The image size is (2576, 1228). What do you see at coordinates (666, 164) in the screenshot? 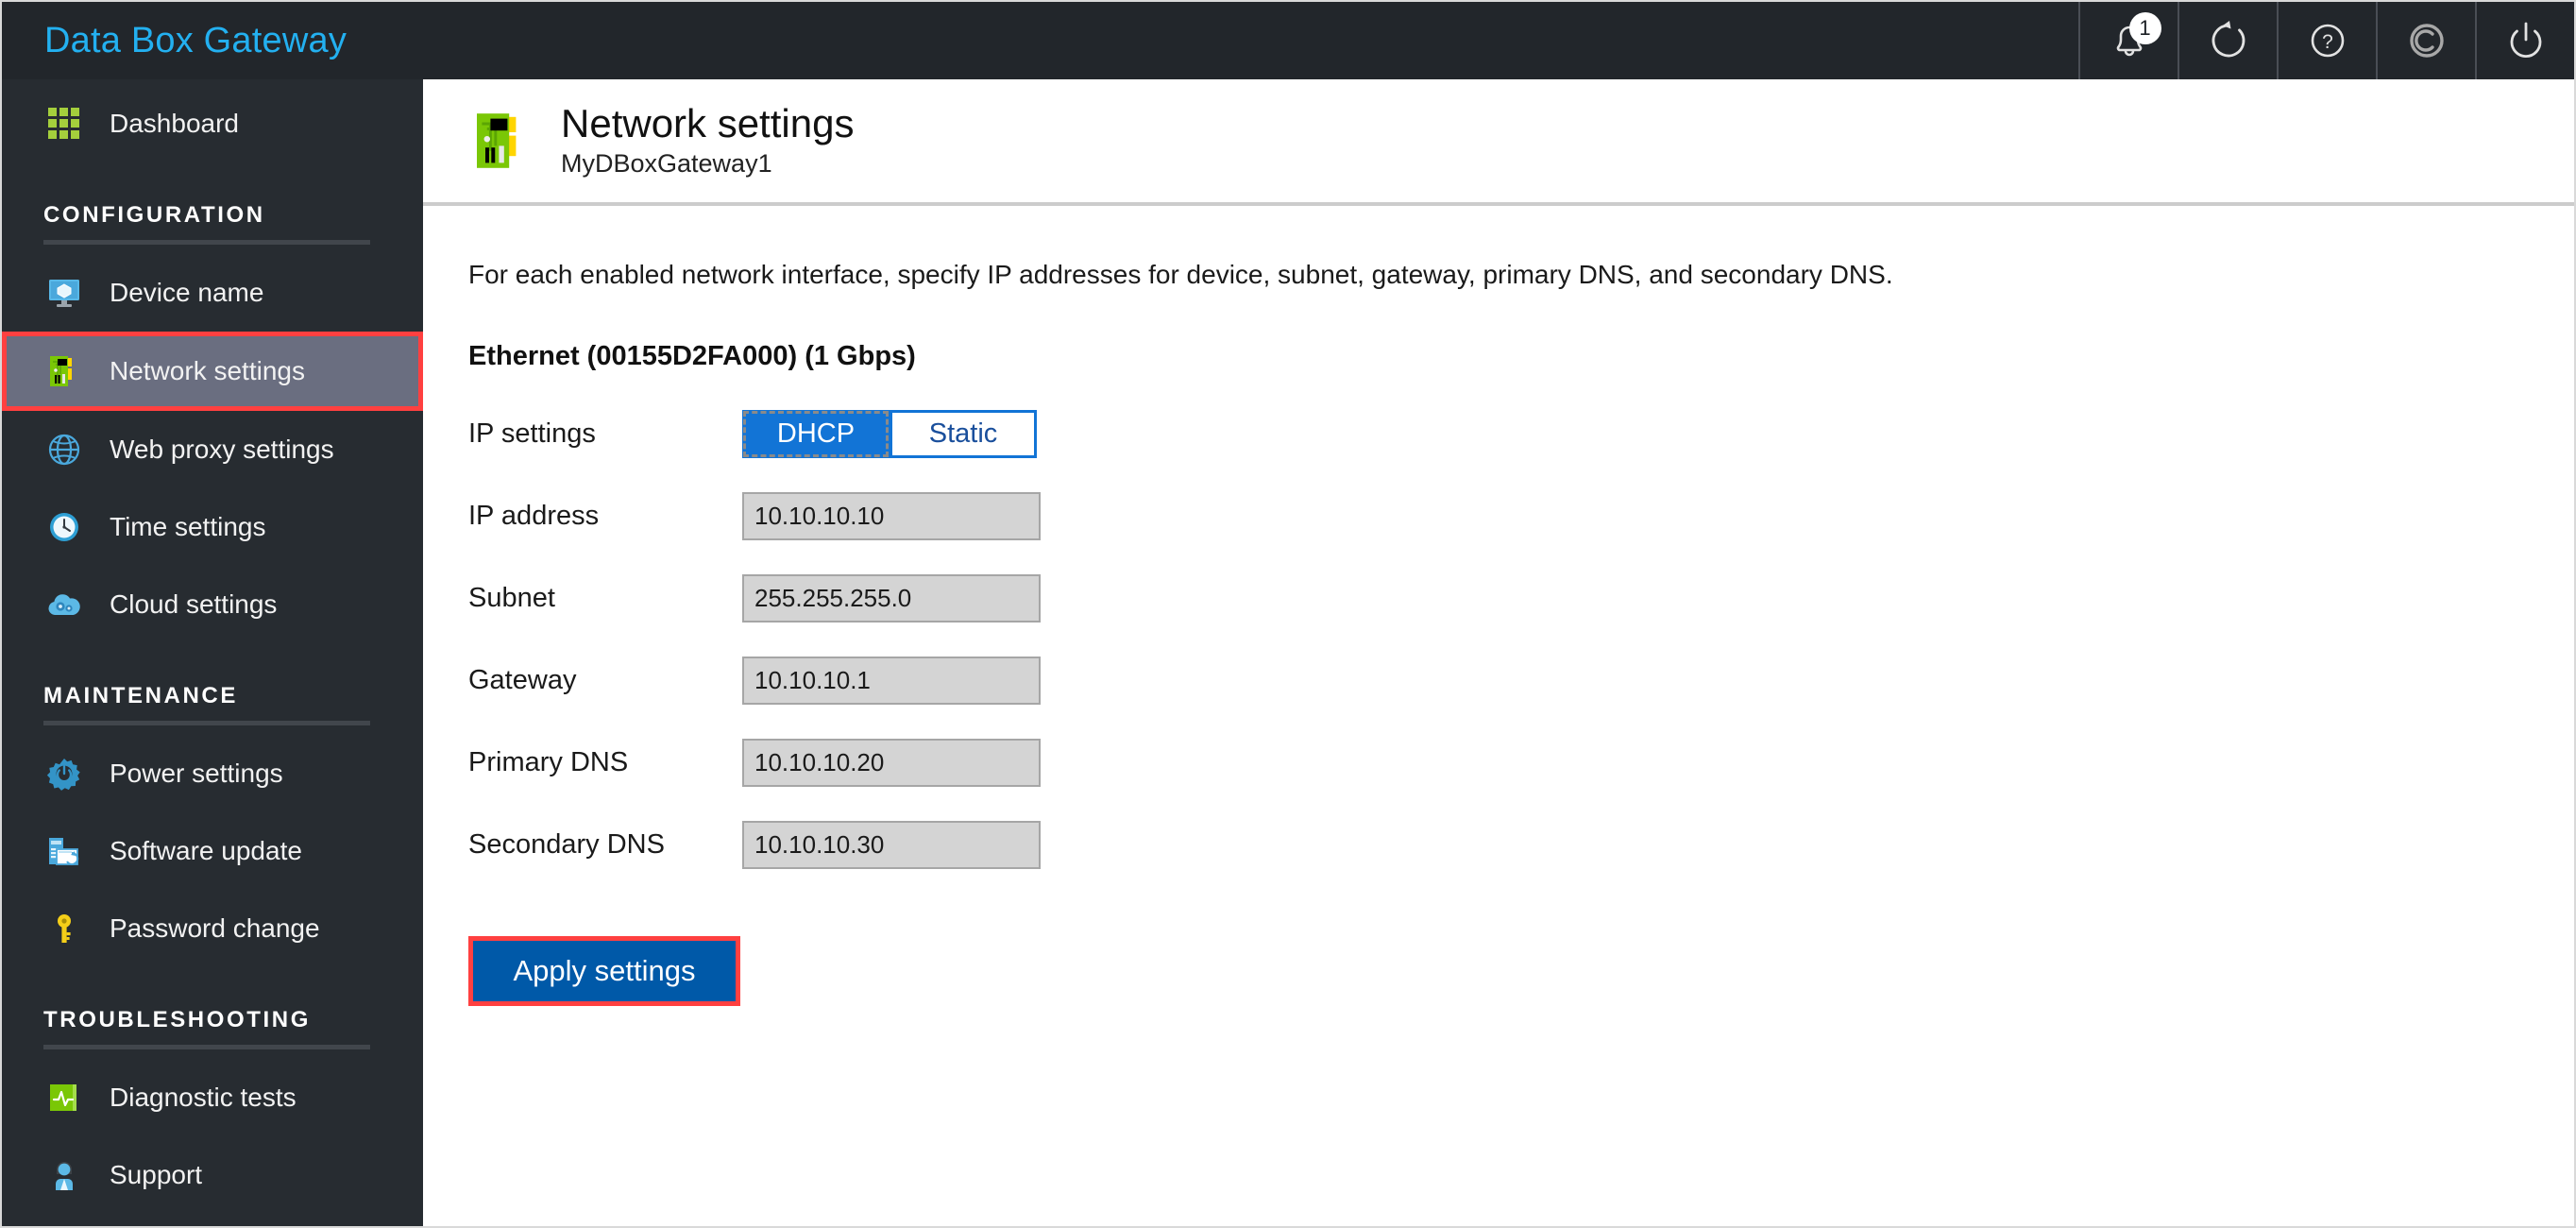
I see `device-name-subtitle: MyDBoxGateway1` at bounding box center [666, 164].